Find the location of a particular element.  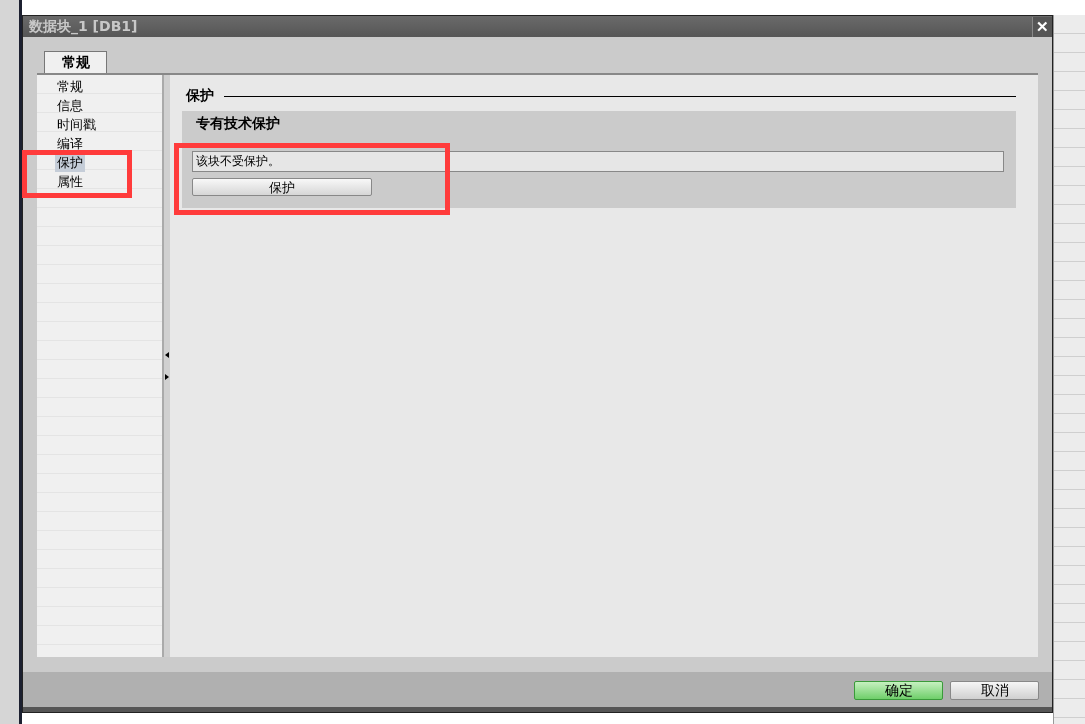

window-title: 数据块_1 [DB1] is located at coordinates (83, 26).